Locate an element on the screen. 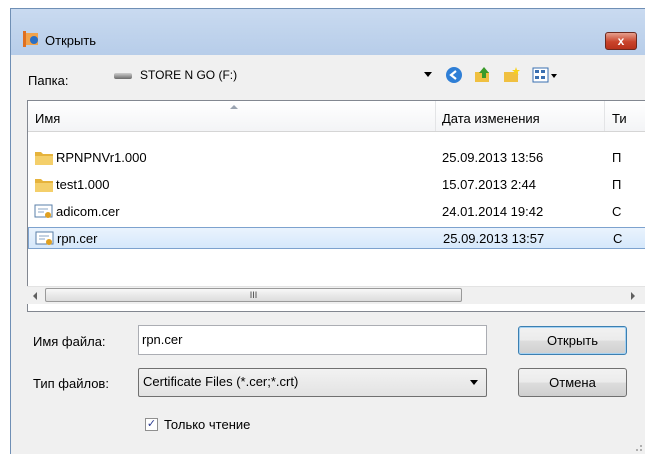  scroll-right-icon is located at coordinates (633, 296).